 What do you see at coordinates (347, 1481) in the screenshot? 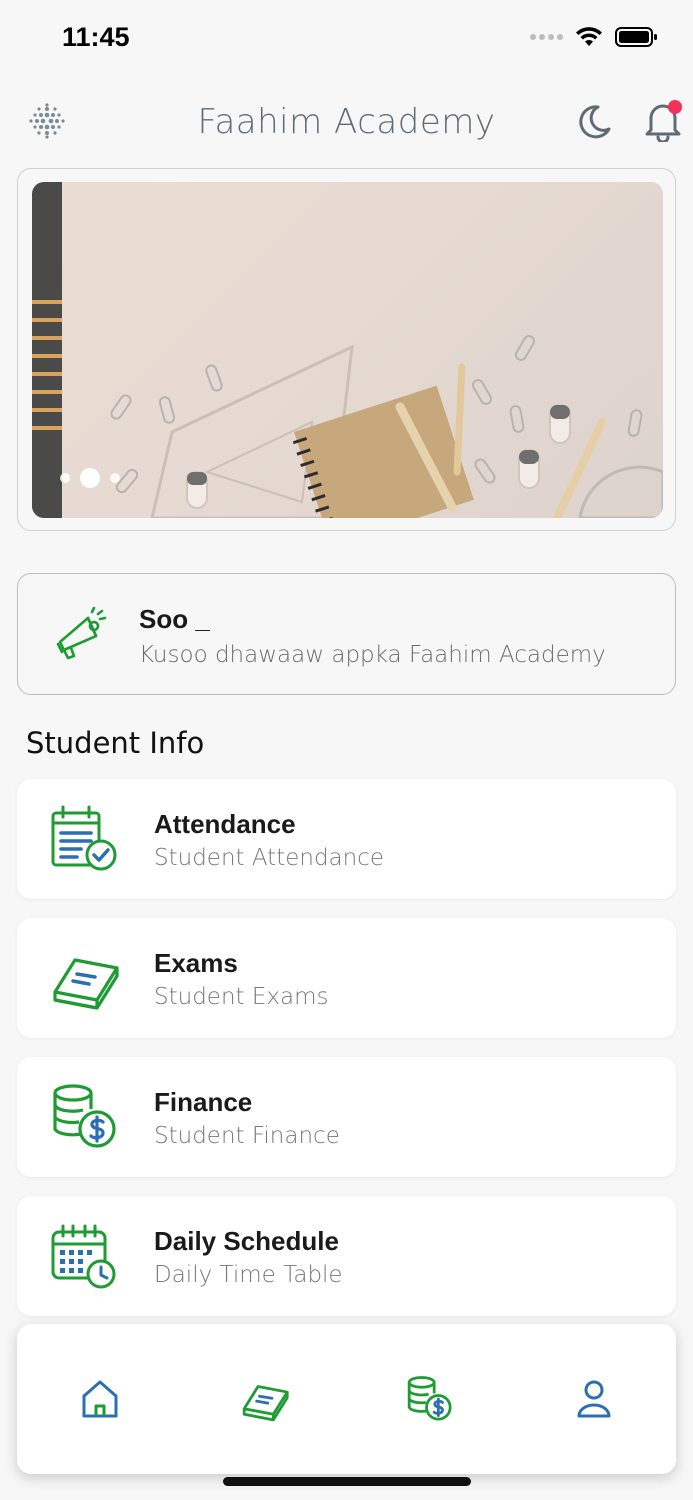
I see `home-indicator` at bounding box center [347, 1481].